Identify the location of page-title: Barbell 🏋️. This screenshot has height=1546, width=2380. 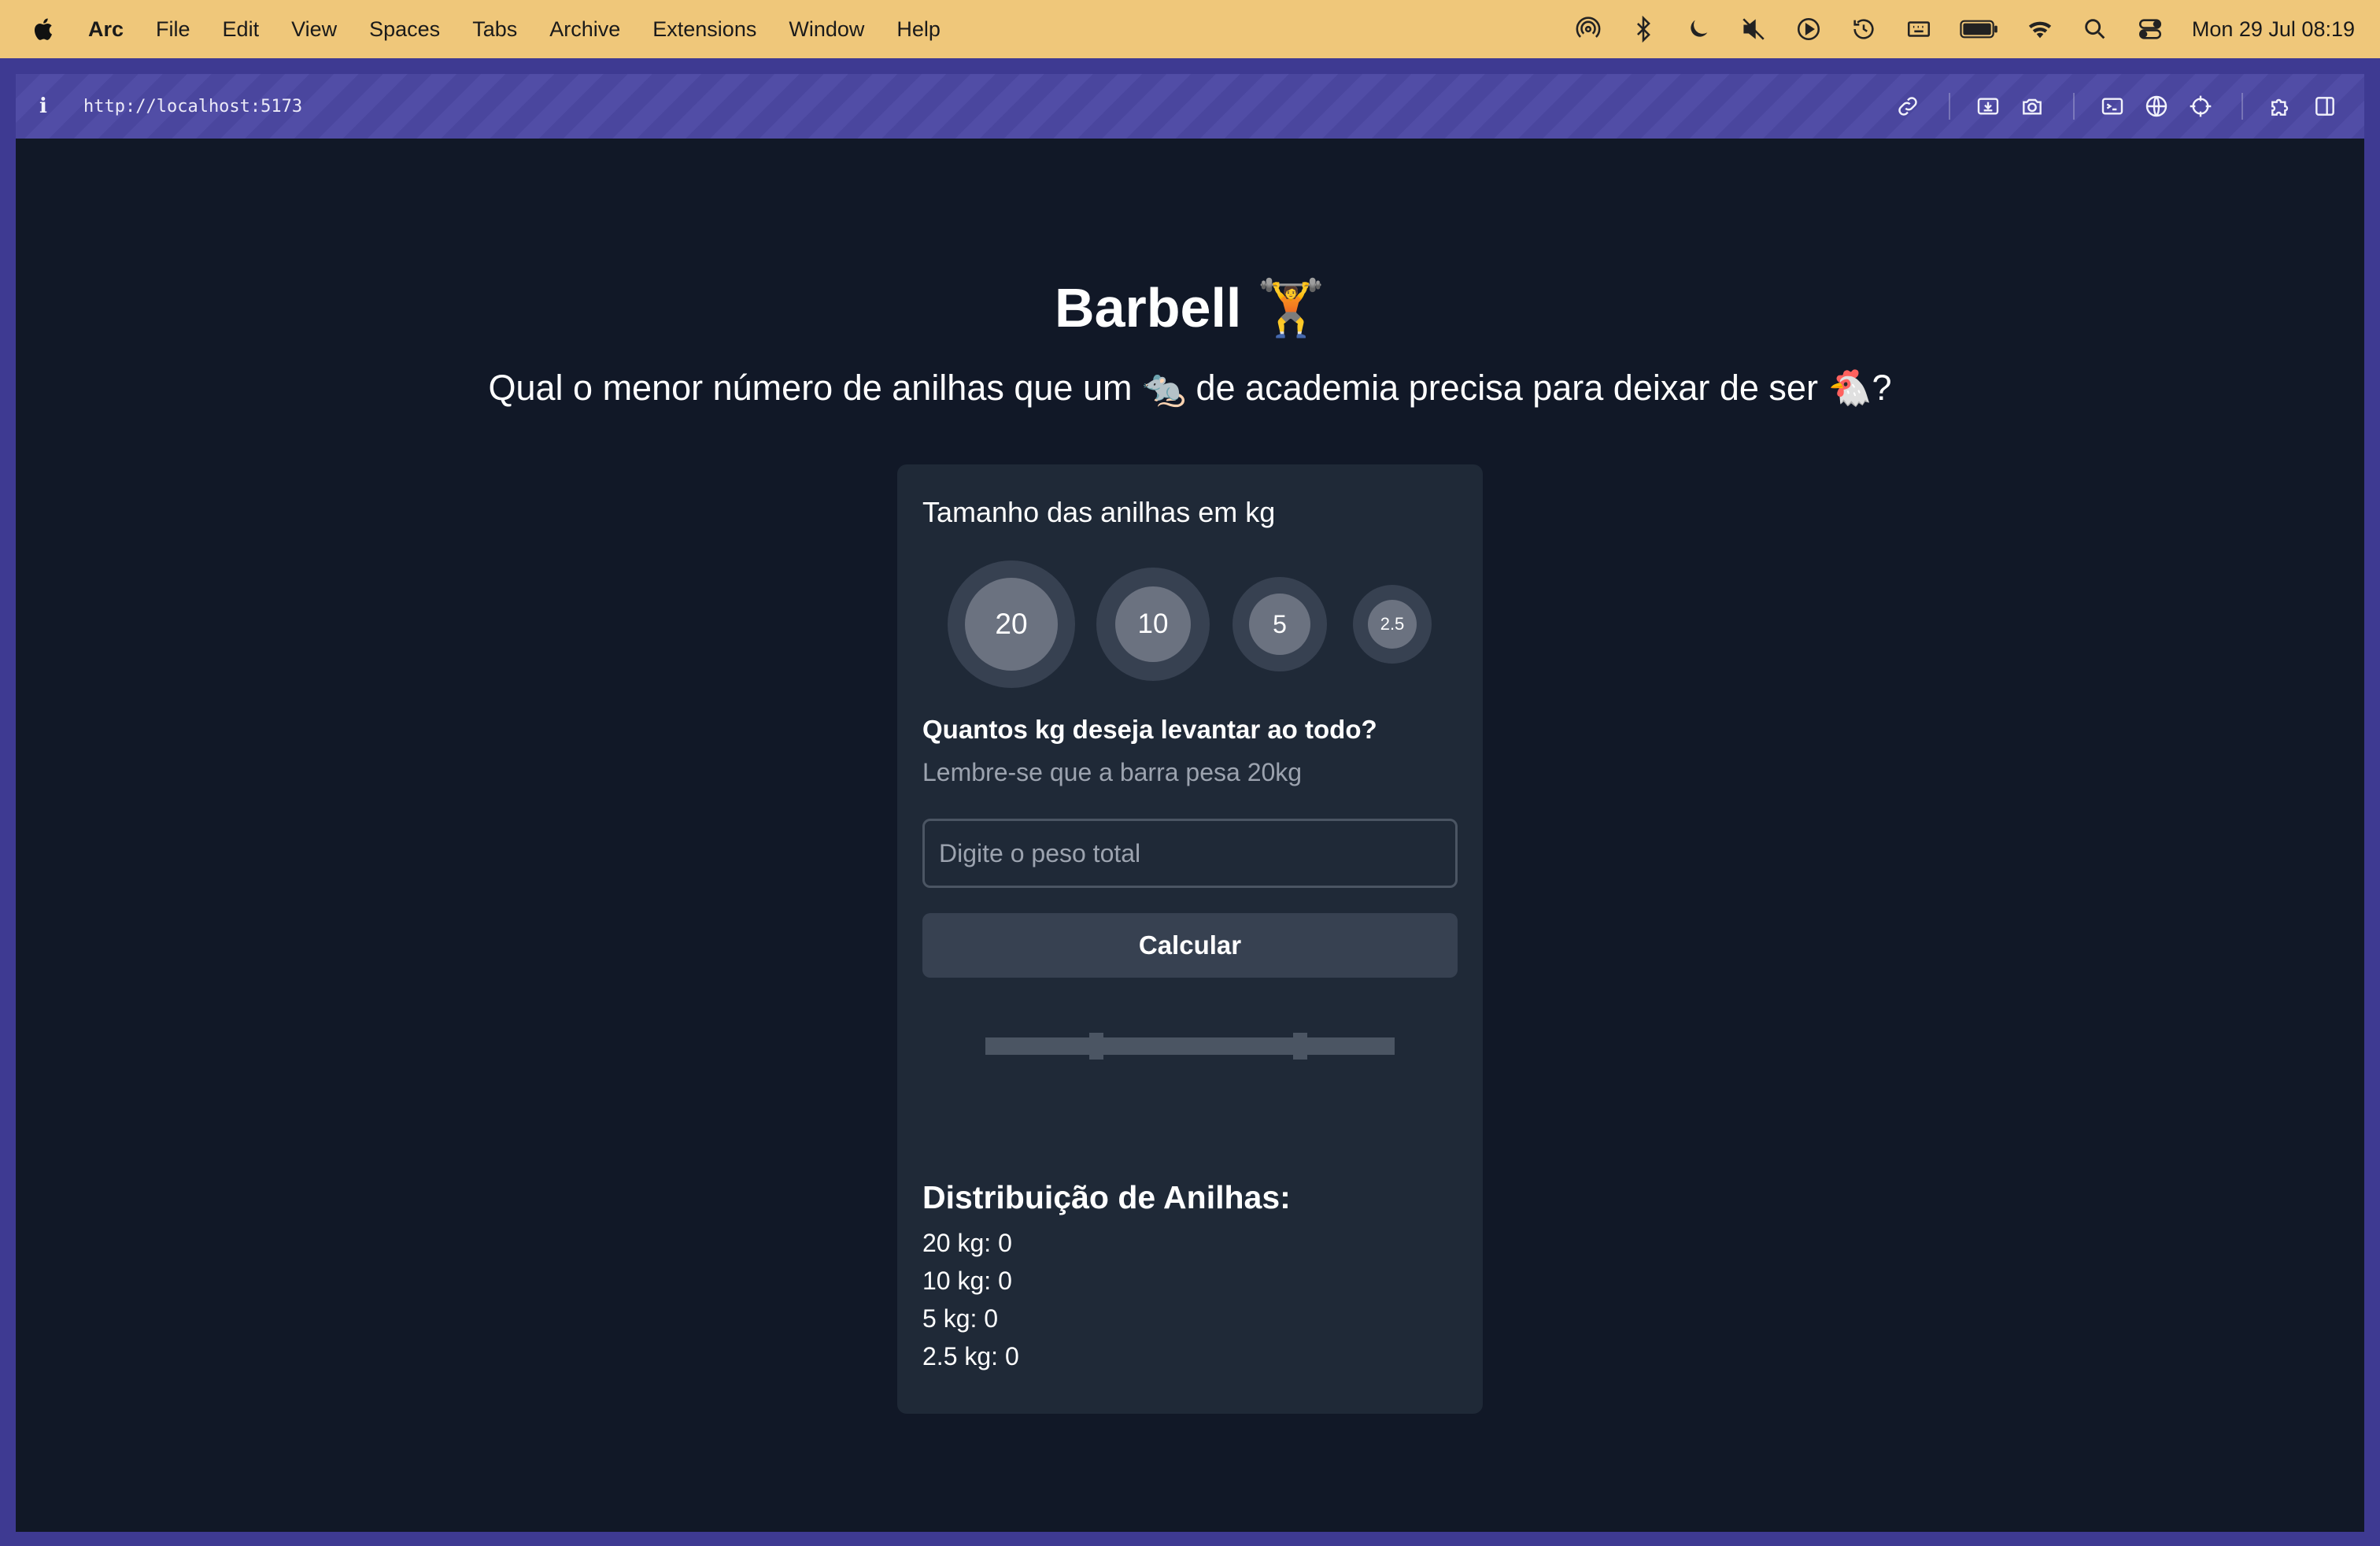
(1190, 307).